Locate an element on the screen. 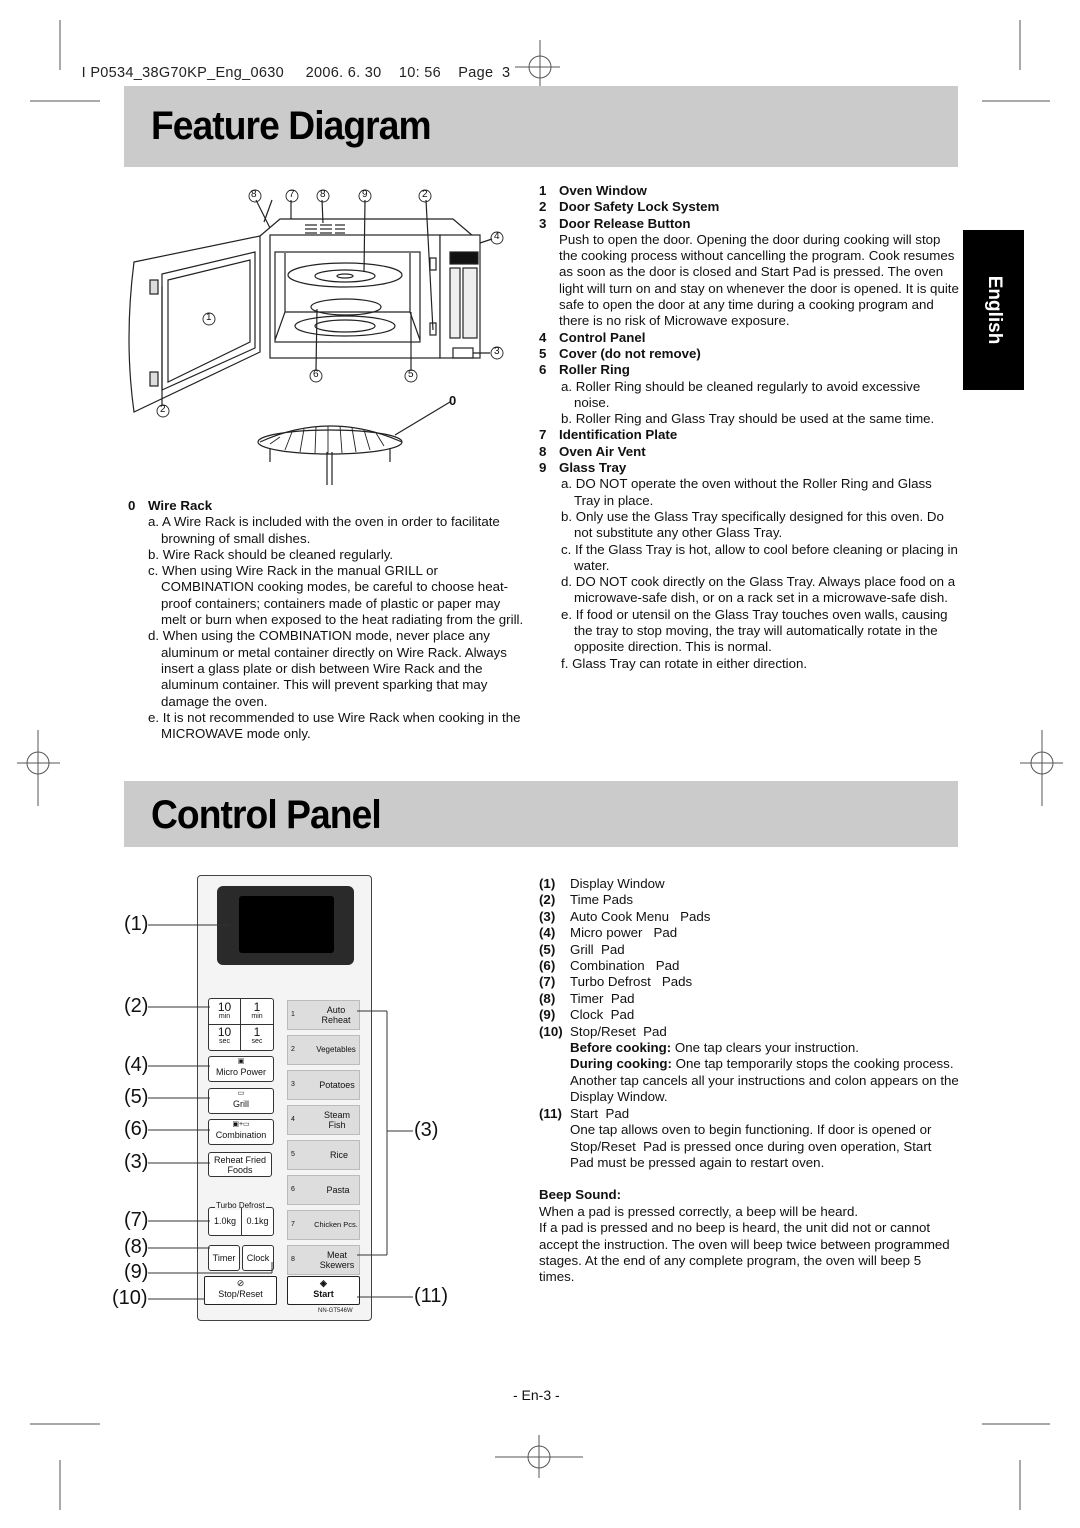  legend-item: (4) Micro power Pad is located at coordinates (608, 933).